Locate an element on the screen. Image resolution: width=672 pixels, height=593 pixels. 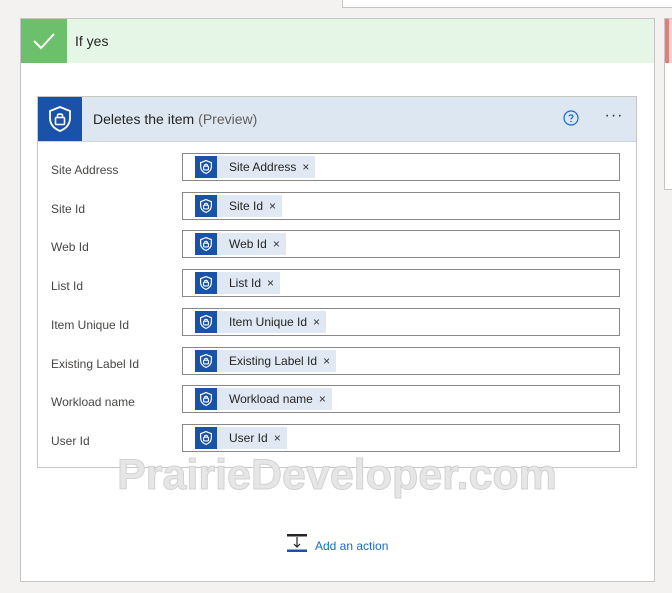
dynamic-content-token: Site Address × is located at coordinates (255, 167).